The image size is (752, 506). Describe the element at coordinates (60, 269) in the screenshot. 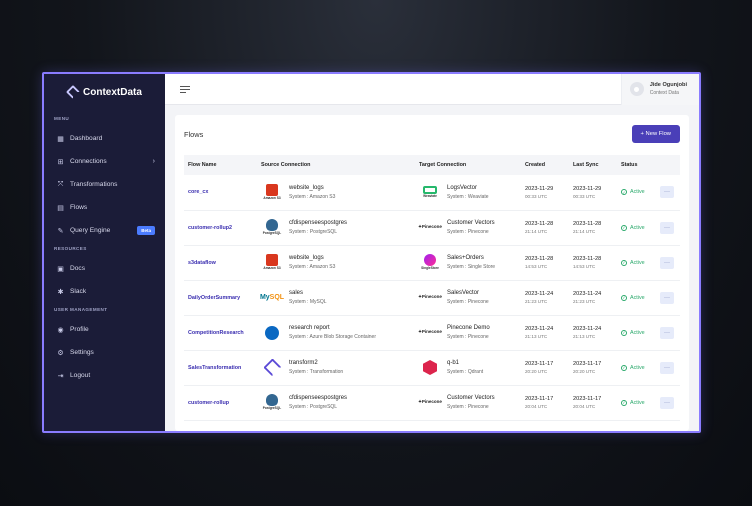

I see `docs-icon: ▣` at that location.